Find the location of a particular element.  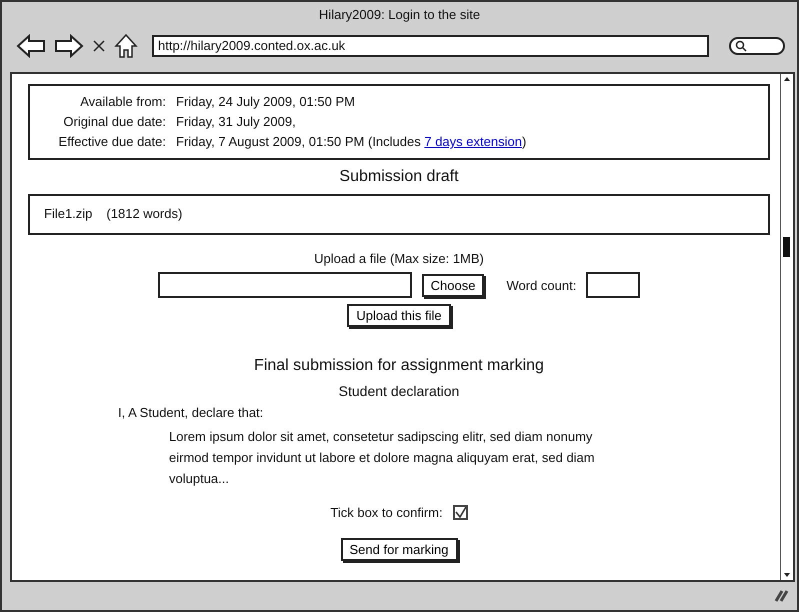

file-name: File1.zip is located at coordinates (68, 213).